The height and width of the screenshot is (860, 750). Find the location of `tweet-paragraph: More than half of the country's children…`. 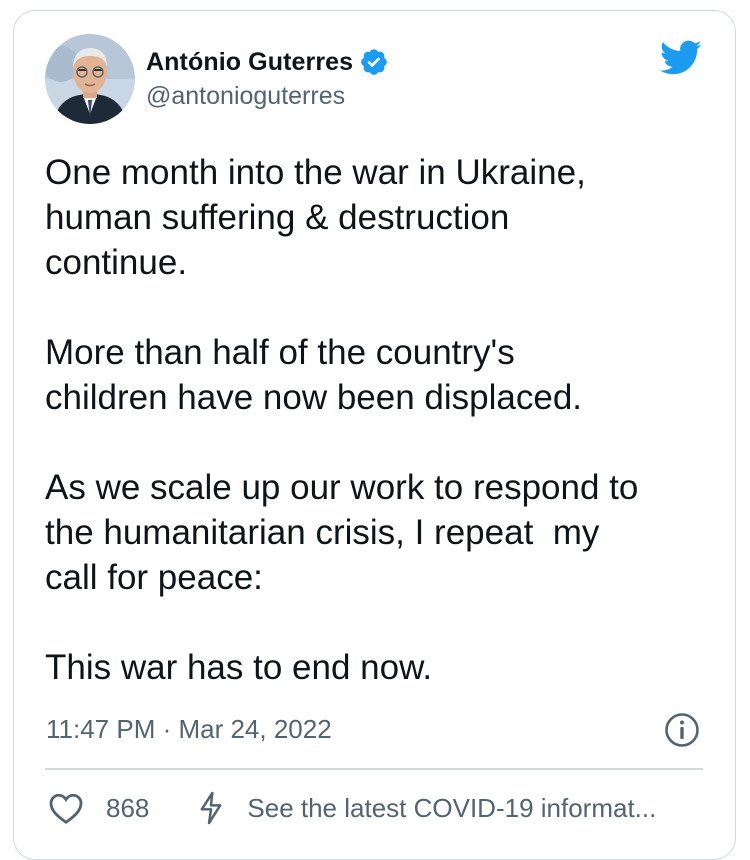

tweet-paragraph: More than half of the country's children… is located at coordinates (314, 375).